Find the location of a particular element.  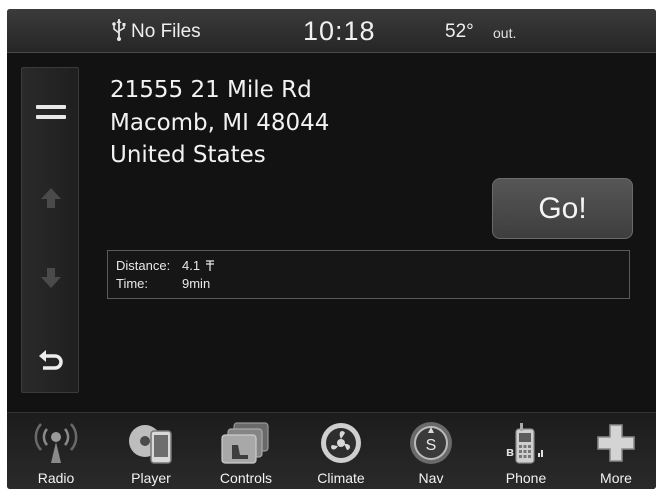

arrow-up-icon is located at coordinates (51, 198).